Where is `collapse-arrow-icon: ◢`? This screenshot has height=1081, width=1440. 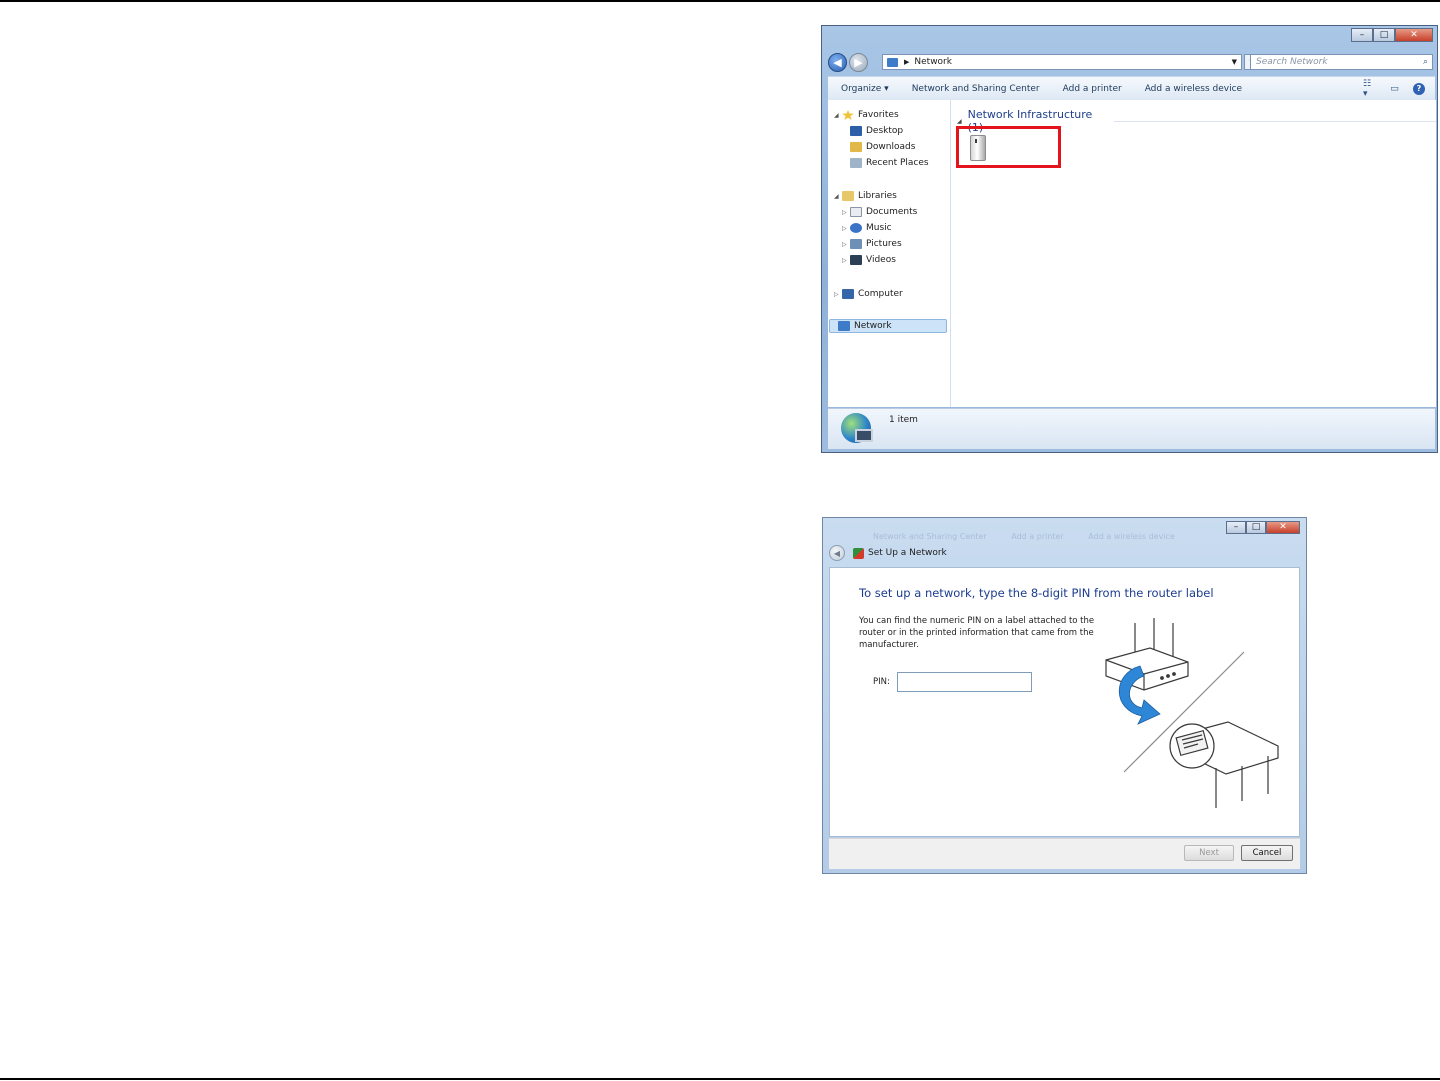
collapse-arrow-icon: ◢ is located at coordinates (959, 121).